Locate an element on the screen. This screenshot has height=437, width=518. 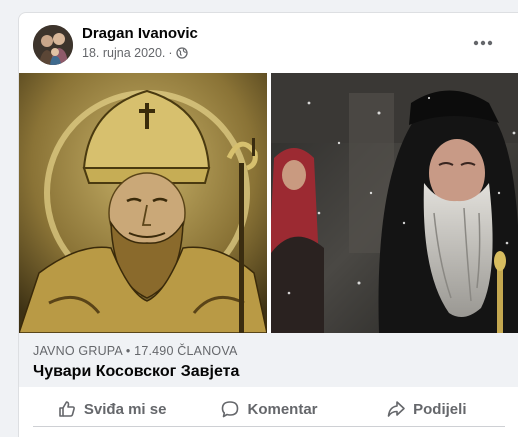
like-button: Sviđa mi se is located at coordinates (111, 409).